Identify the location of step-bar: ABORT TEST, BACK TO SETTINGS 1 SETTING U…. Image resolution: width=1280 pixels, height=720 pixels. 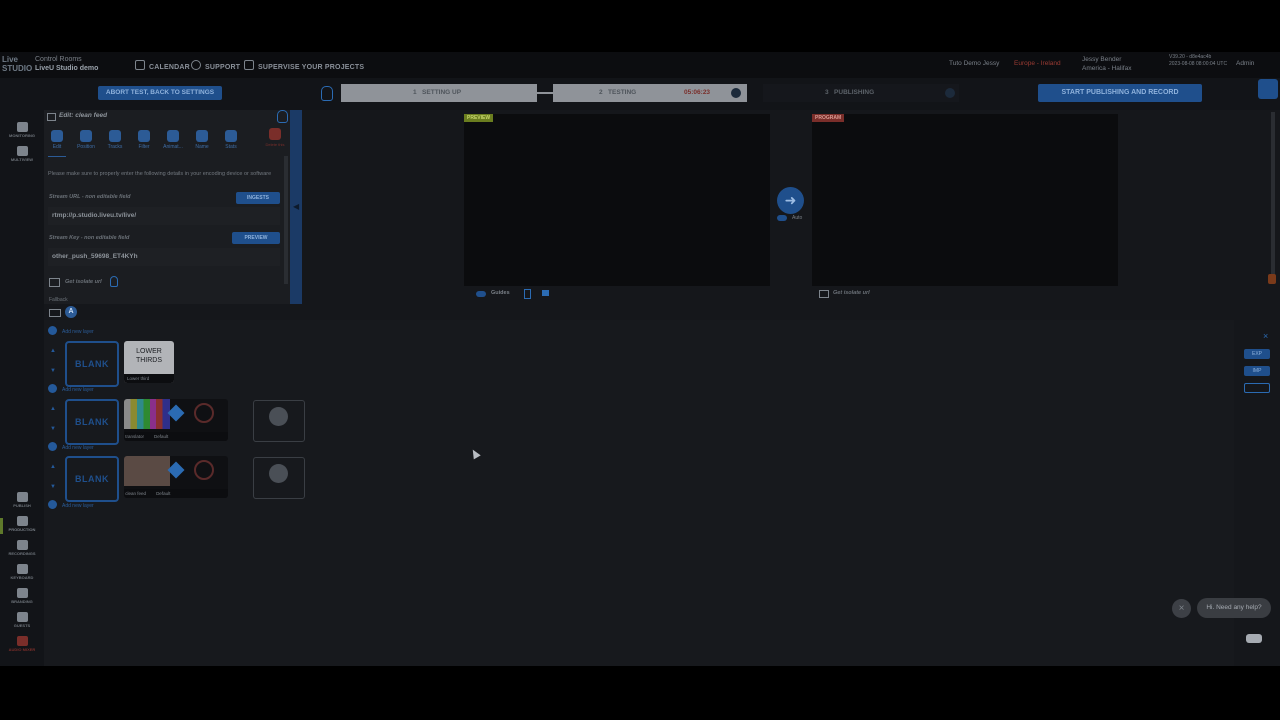
(640, 94).